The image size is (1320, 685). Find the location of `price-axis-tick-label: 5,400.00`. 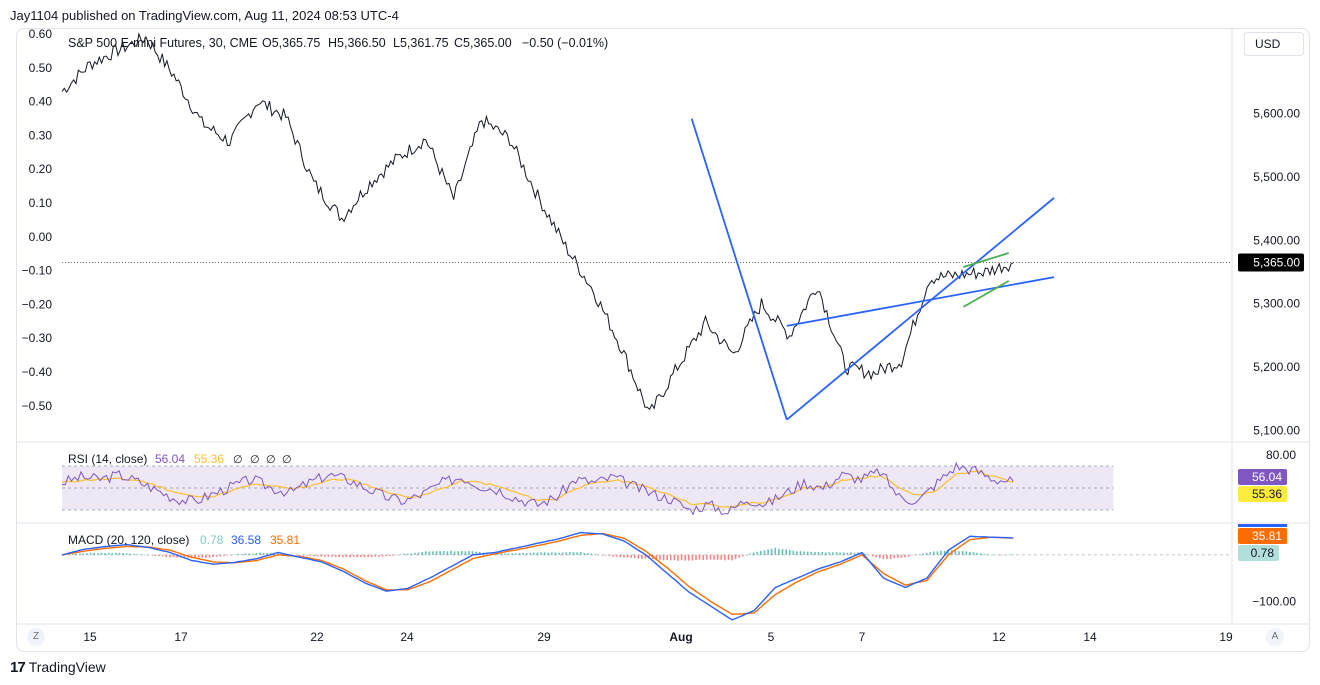

price-axis-tick-label: 5,400.00 is located at coordinates (1276, 240).